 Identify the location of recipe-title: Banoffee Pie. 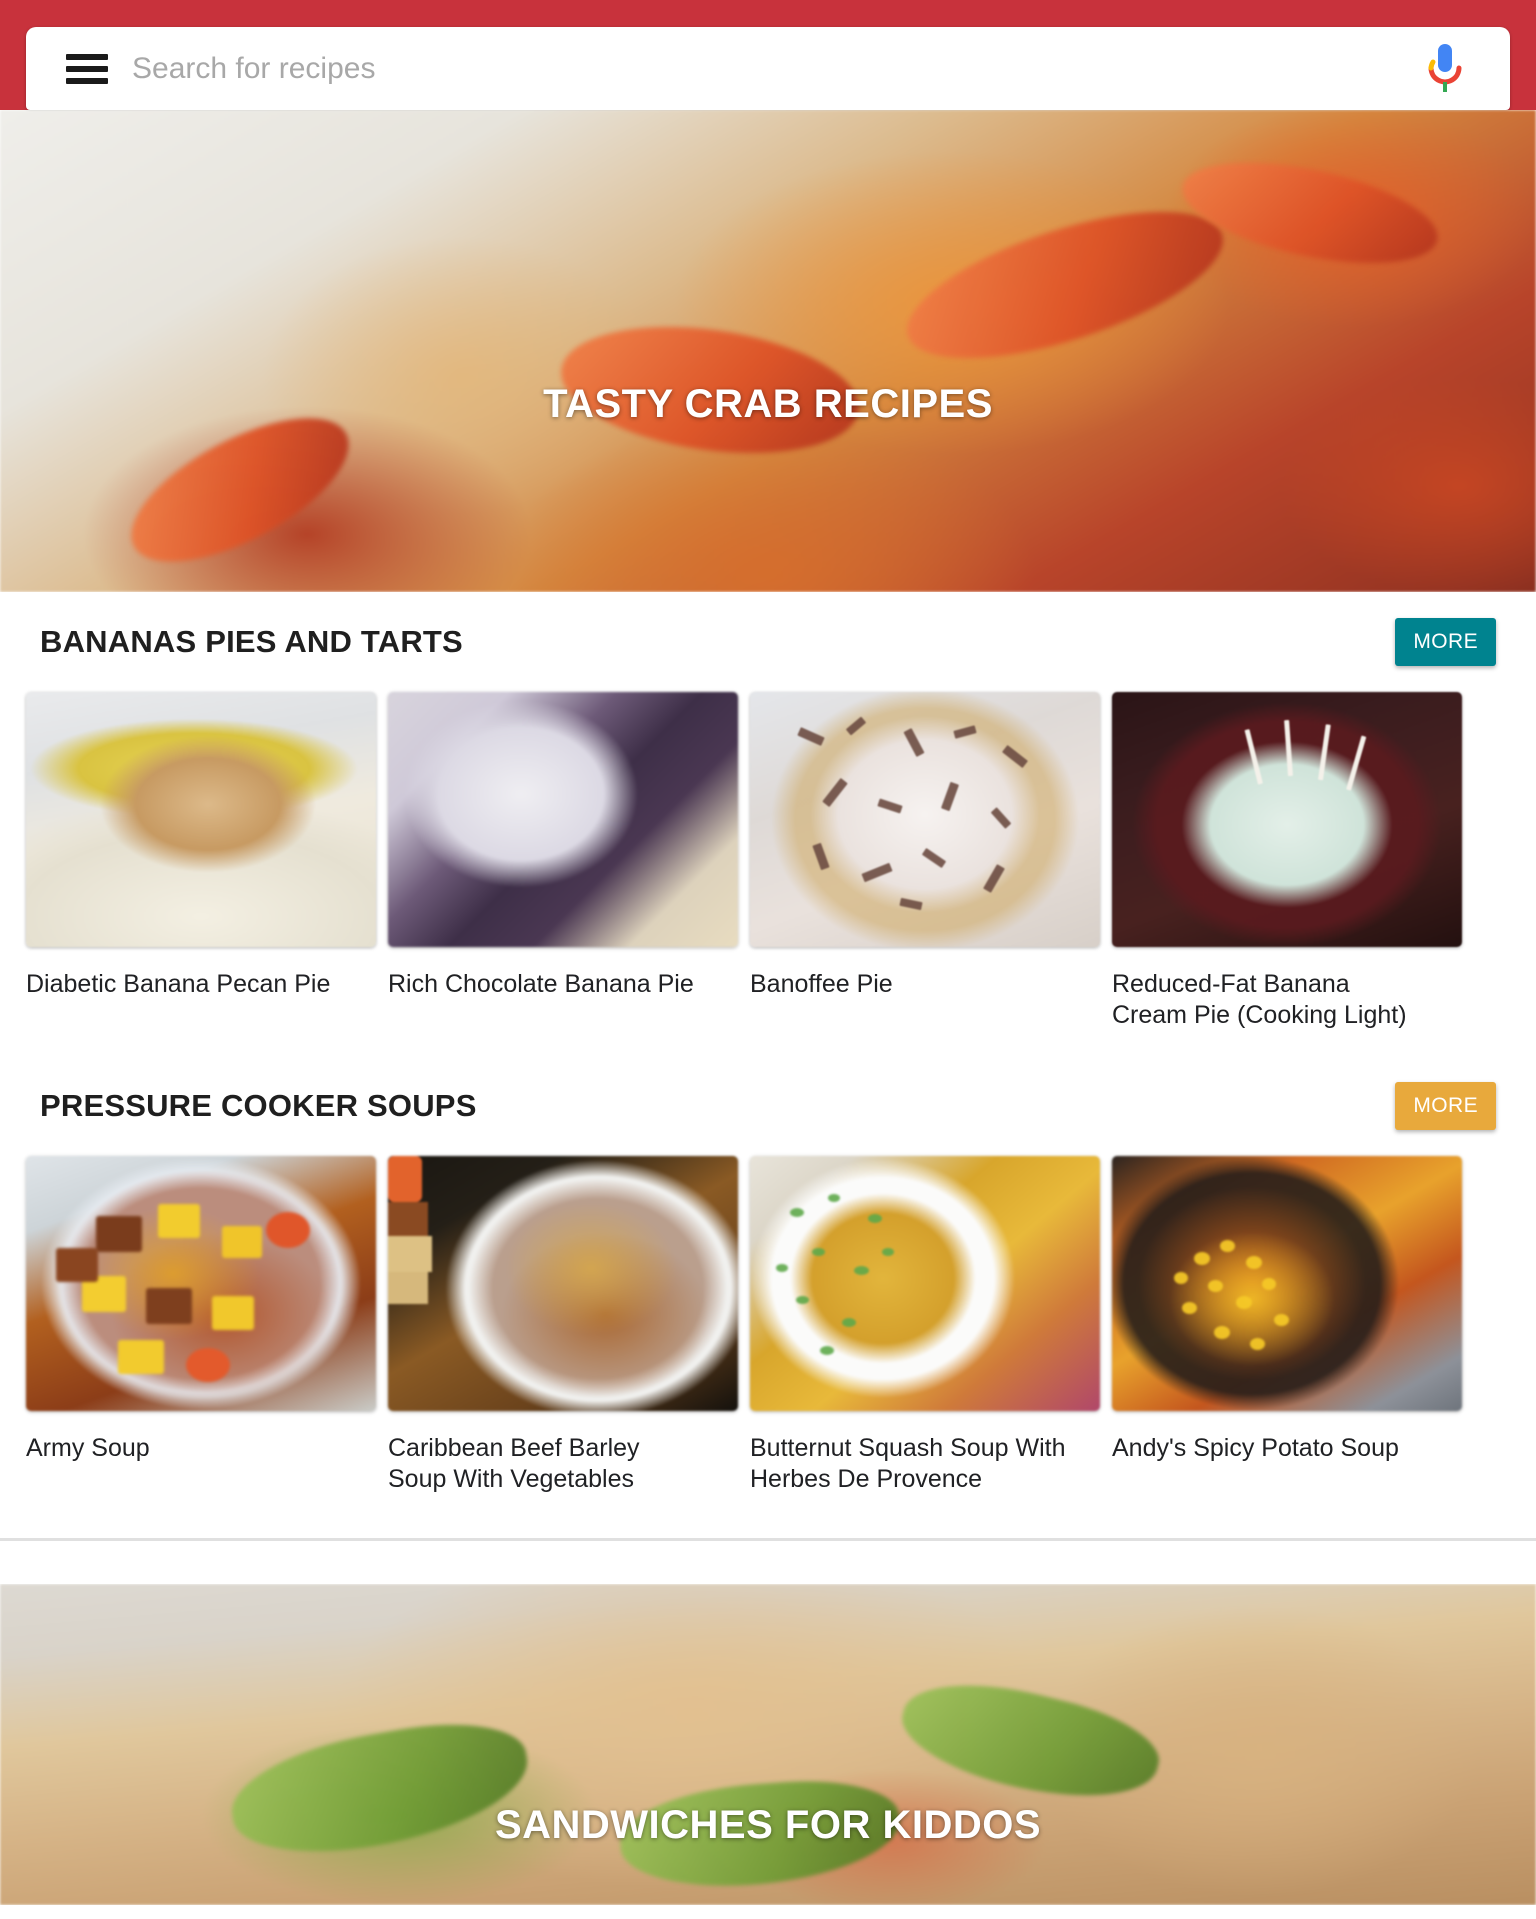
(821, 984).